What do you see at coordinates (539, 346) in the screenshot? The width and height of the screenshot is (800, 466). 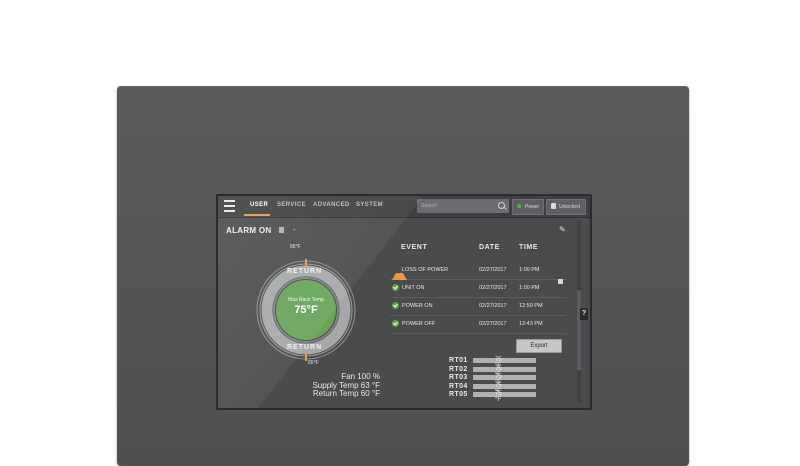 I see `export-button: Export` at bounding box center [539, 346].